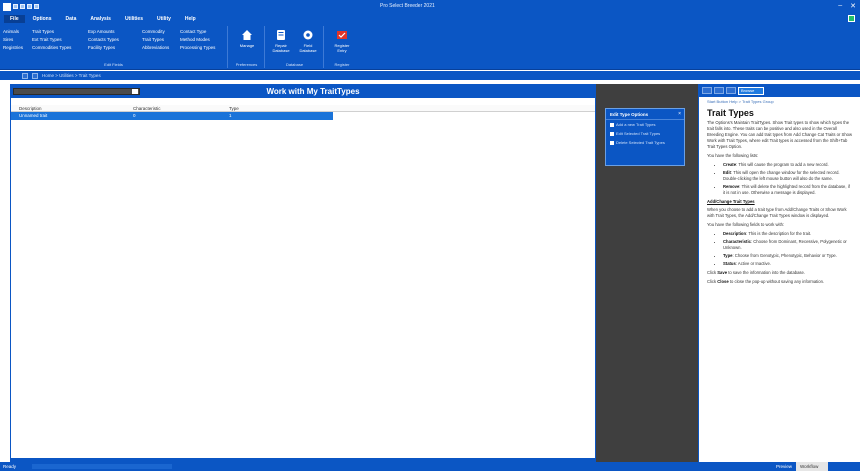 The image size is (860, 471). What do you see at coordinates (731, 90) in the screenshot?
I see `help-home-button` at bounding box center [731, 90].